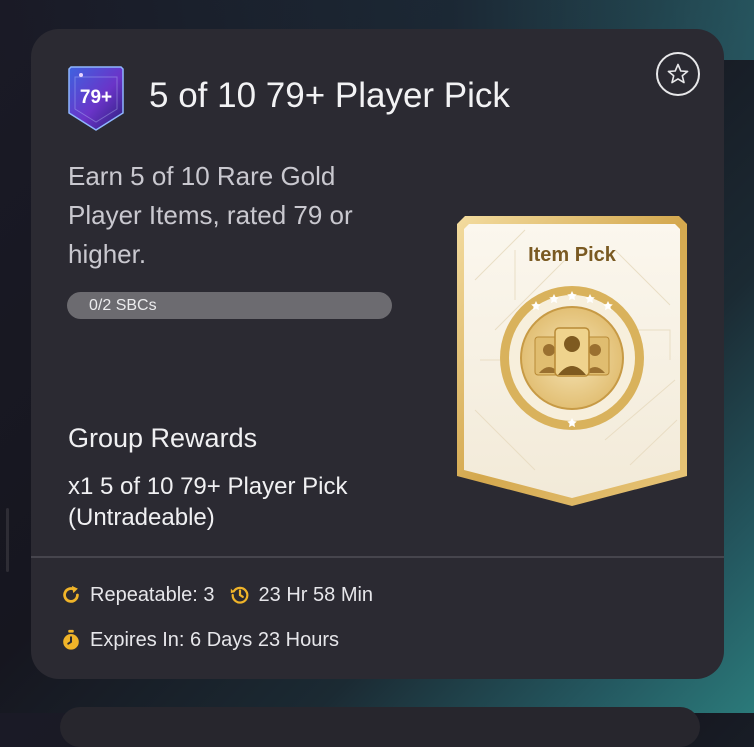  What do you see at coordinates (163, 438) in the screenshot?
I see `group-rewards-heading: Group Rewards` at bounding box center [163, 438].